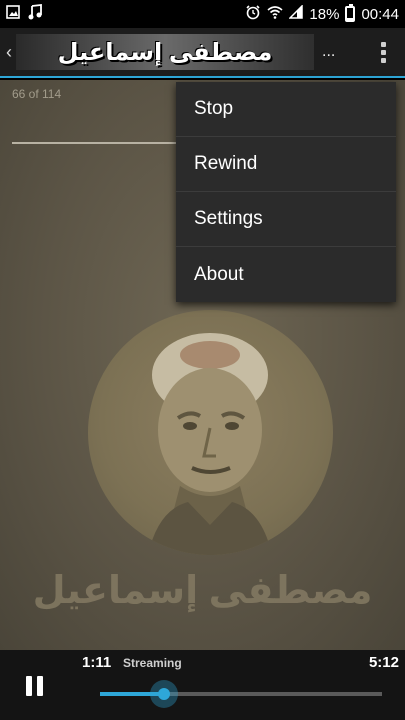 This screenshot has height=720, width=405. What do you see at coordinates (210, 444) in the screenshot?
I see `reciter-portrait-image` at bounding box center [210, 444].